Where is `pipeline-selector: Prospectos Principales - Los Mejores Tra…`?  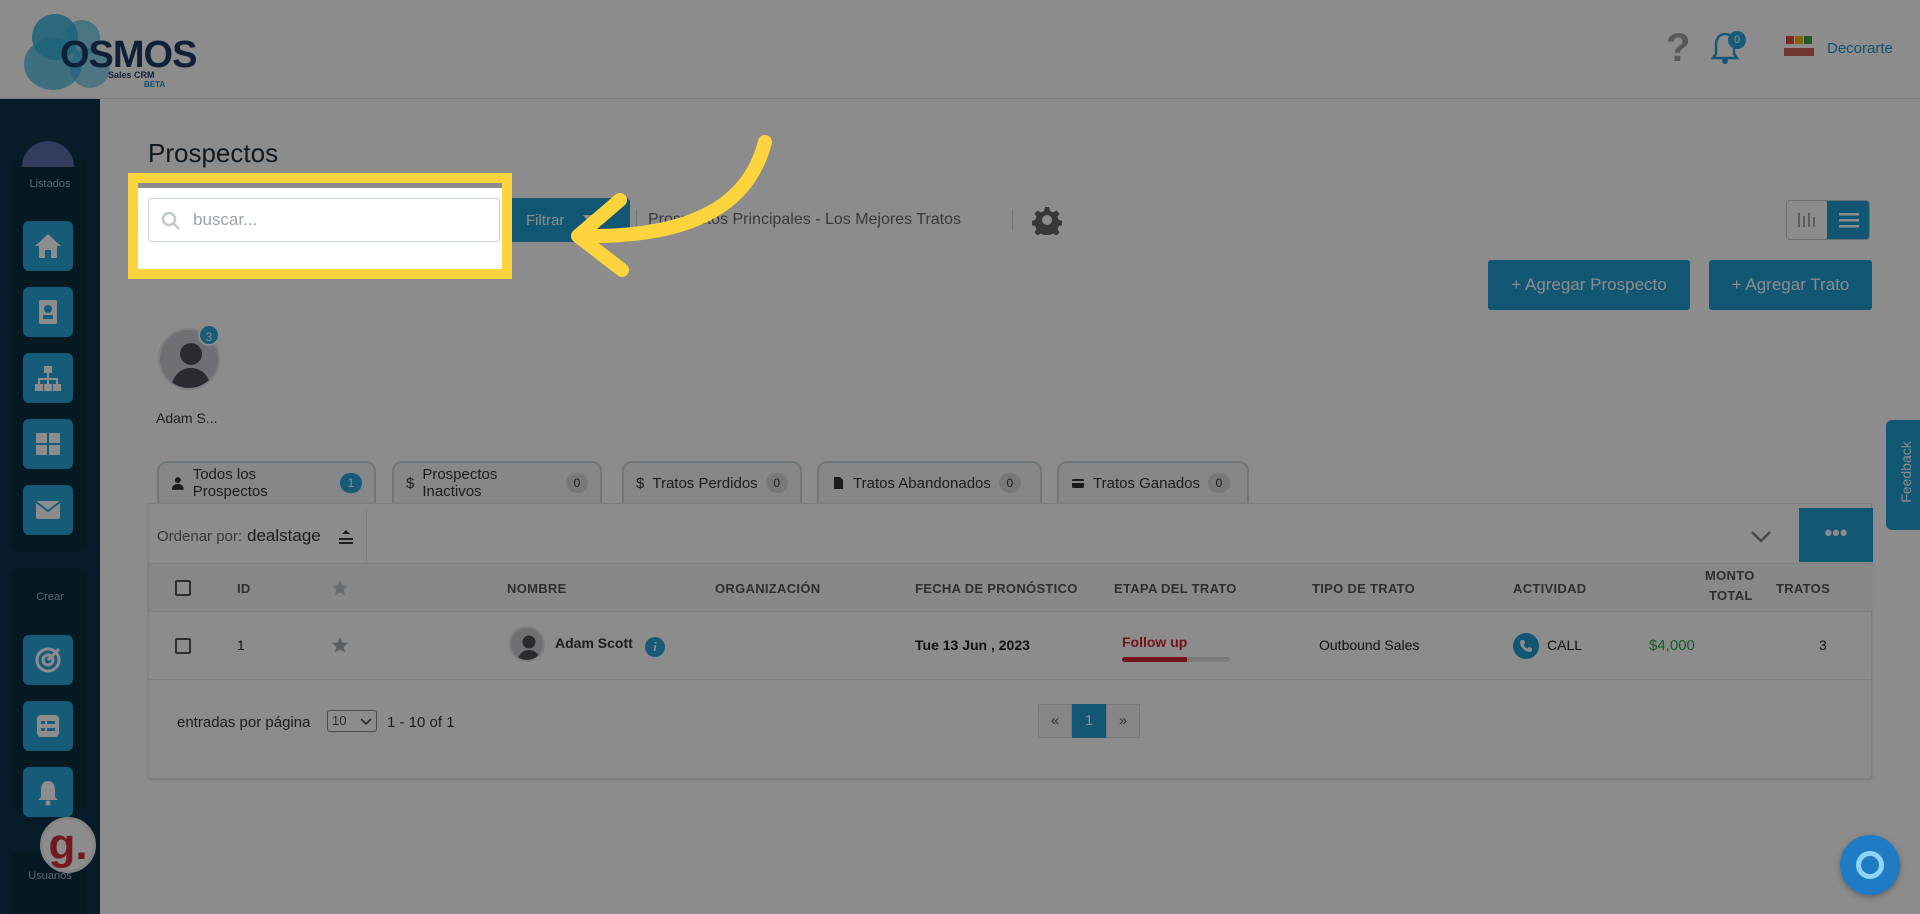 pipeline-selector: Prospectos Principales - Los Mejores Tra… is located at coordinates (804, 220).